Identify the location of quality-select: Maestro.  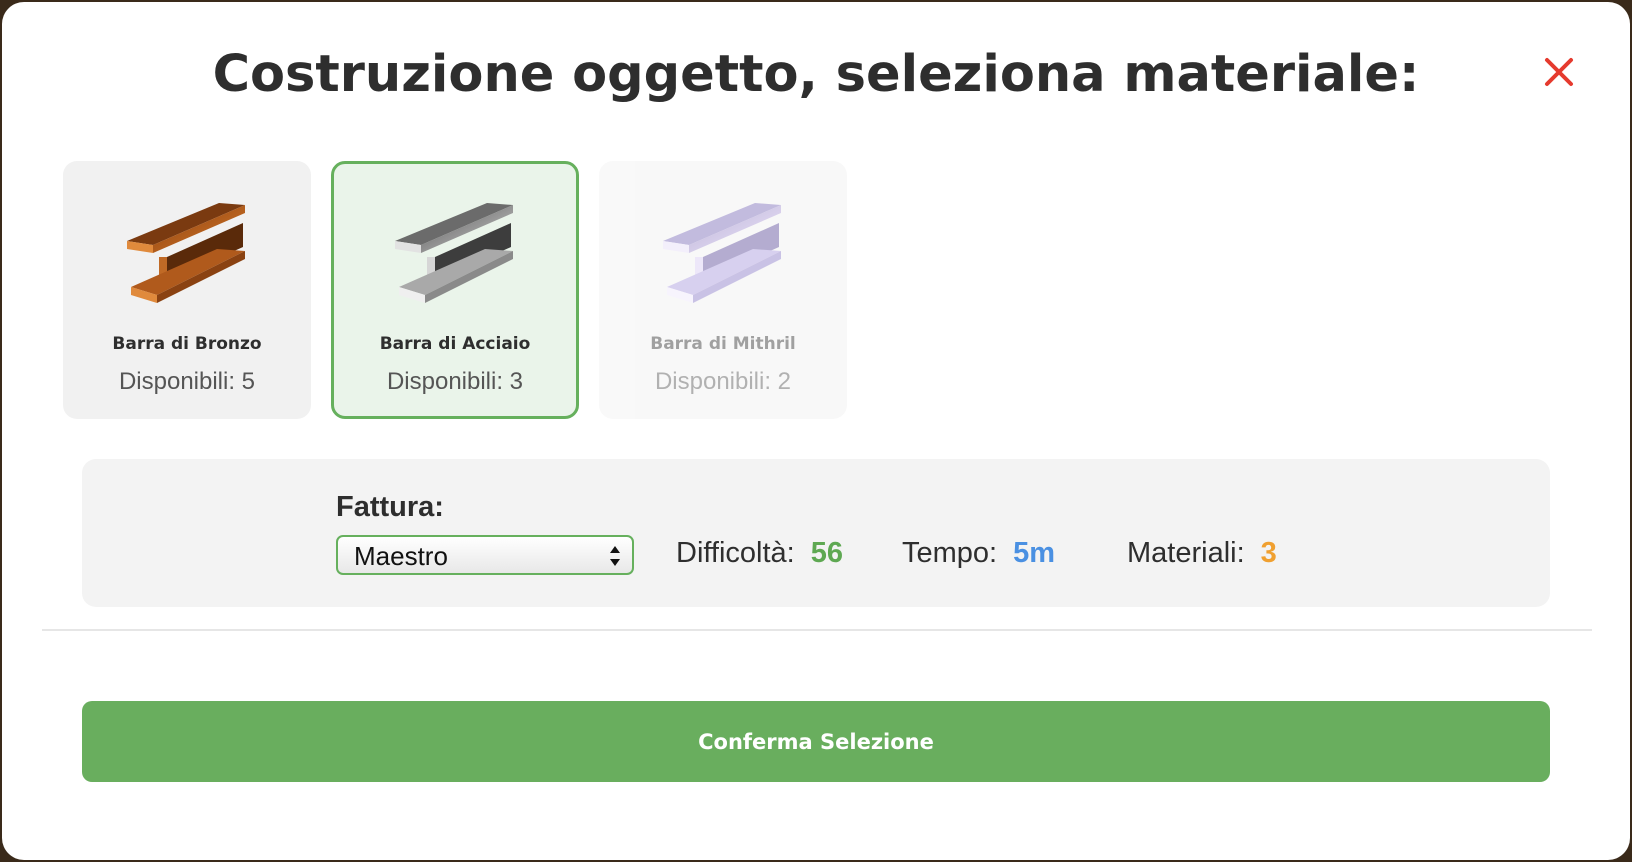
(485, 555).